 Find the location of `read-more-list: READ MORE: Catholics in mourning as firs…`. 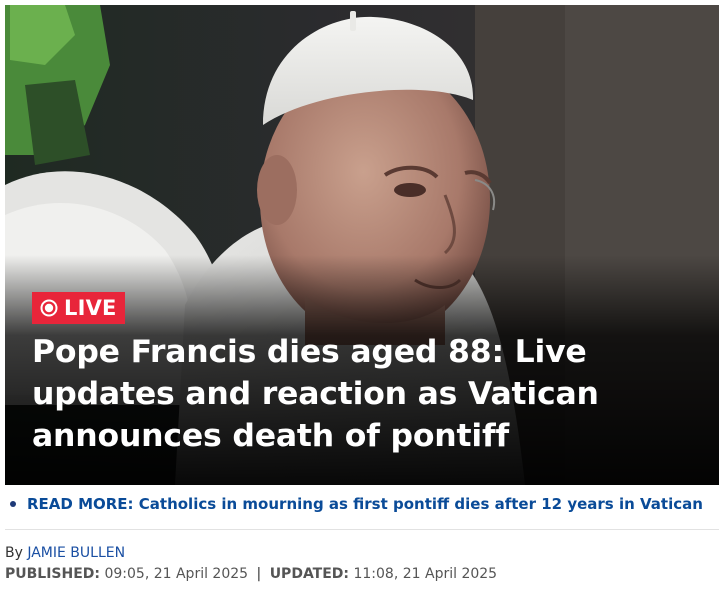

read-more-list: READ MORE: Catholics in mourning as firs… is located at coordinates (364, 504).